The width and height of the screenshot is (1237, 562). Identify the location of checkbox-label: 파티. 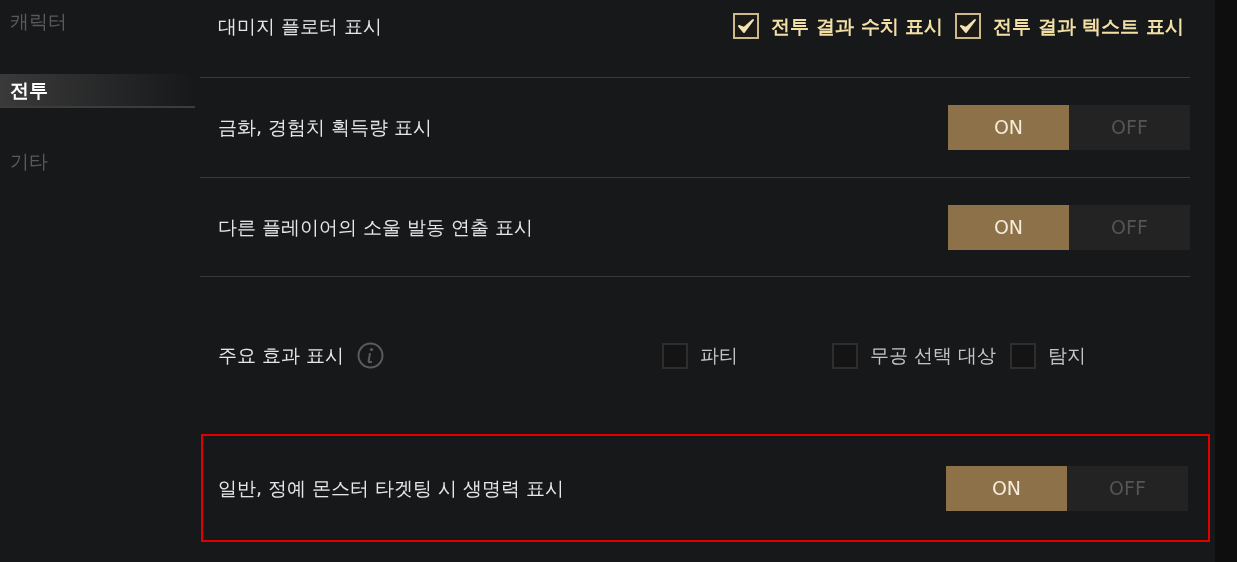
(718, 356).